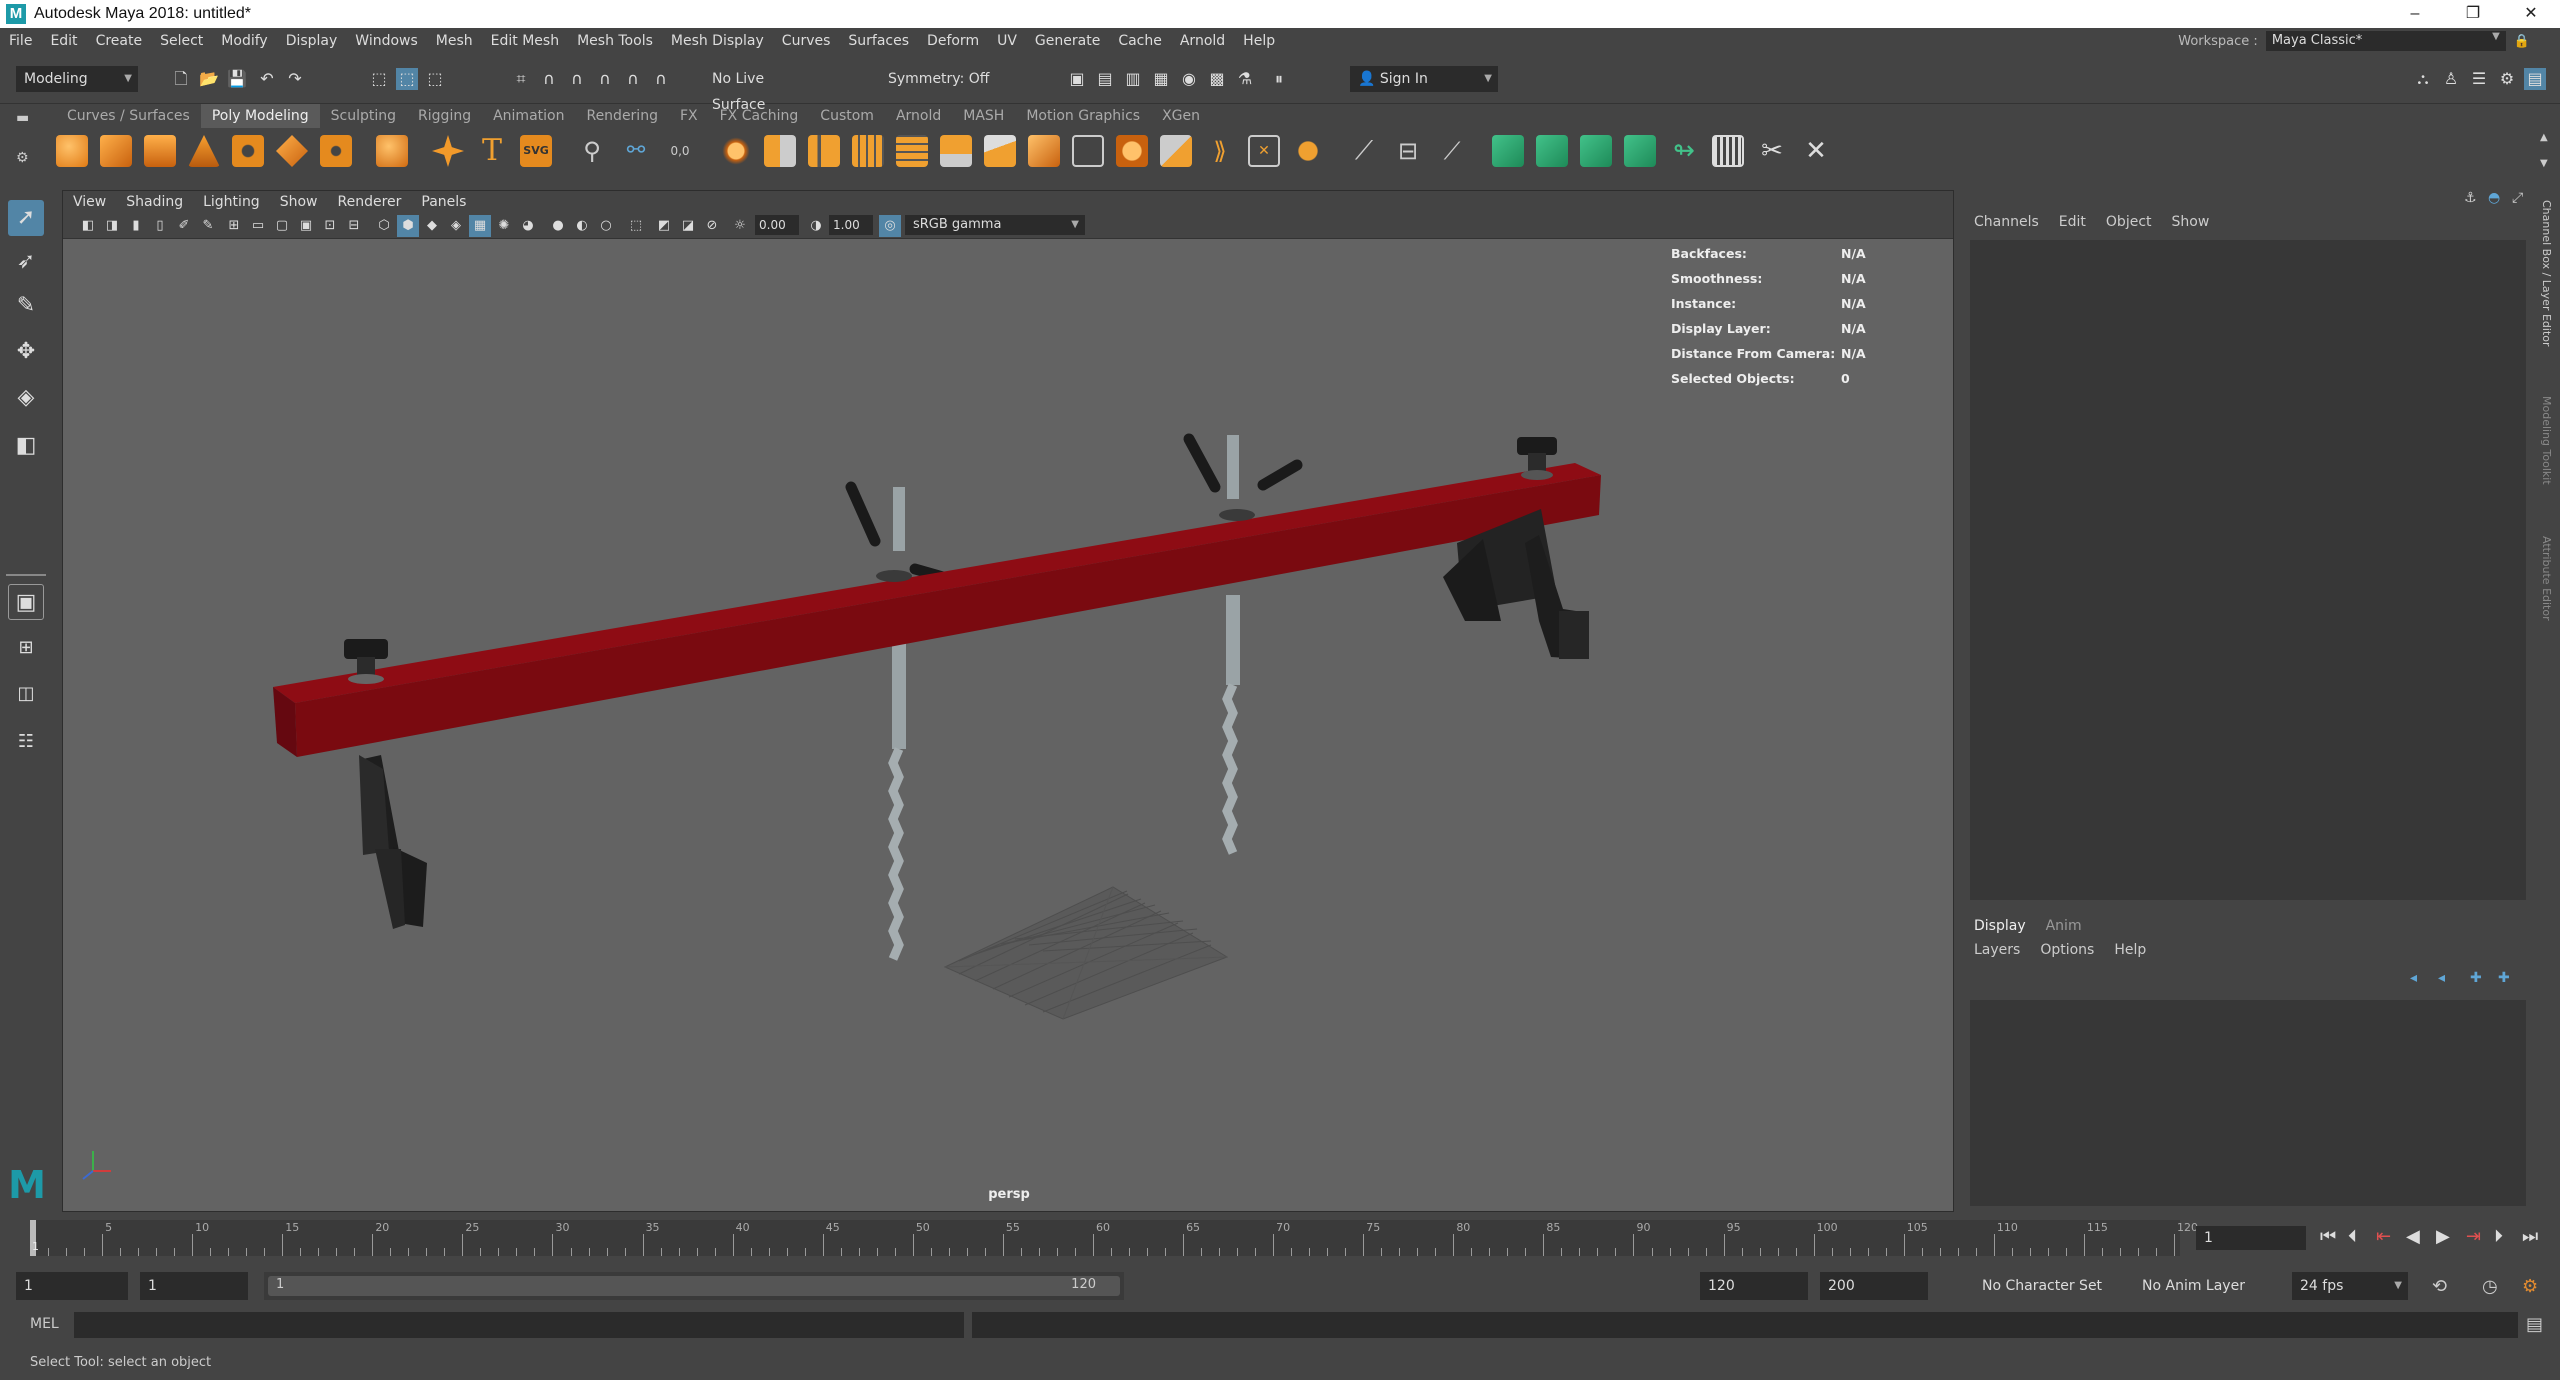 This screenshot has height=1380, width=2560. Describe the element at coordinates (1452, 151) in the screenshot. I see `offset-edge-loop-icon: ⟋` at that location.